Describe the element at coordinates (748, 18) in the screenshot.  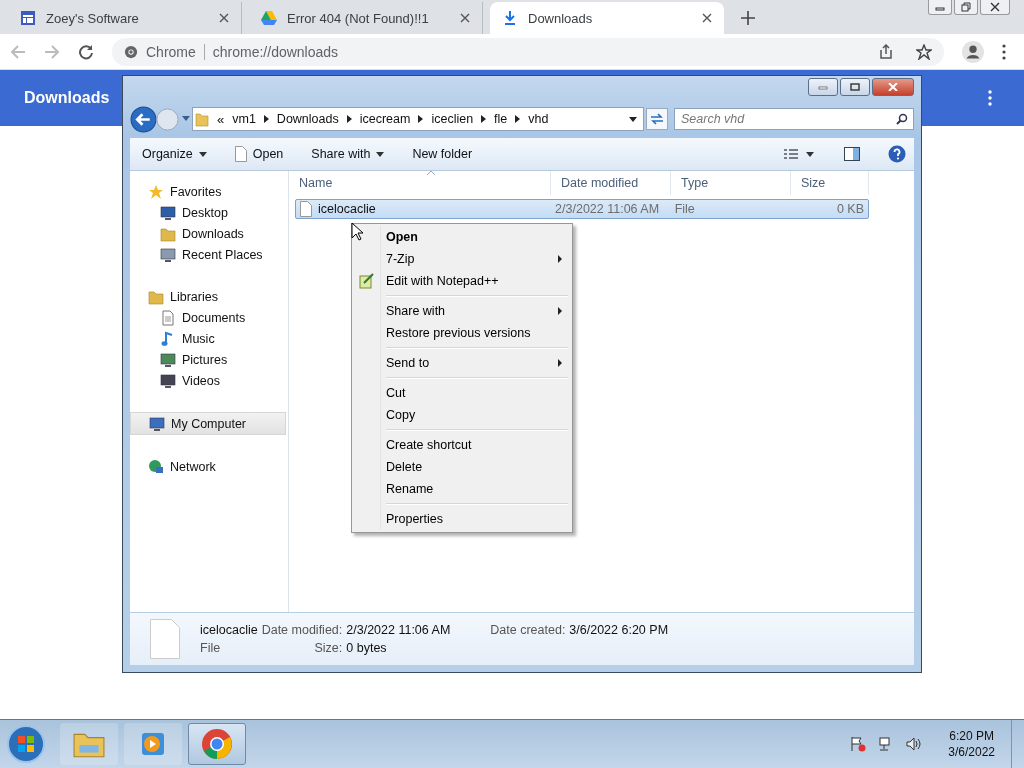
I see `new-tab-icon` at that location.